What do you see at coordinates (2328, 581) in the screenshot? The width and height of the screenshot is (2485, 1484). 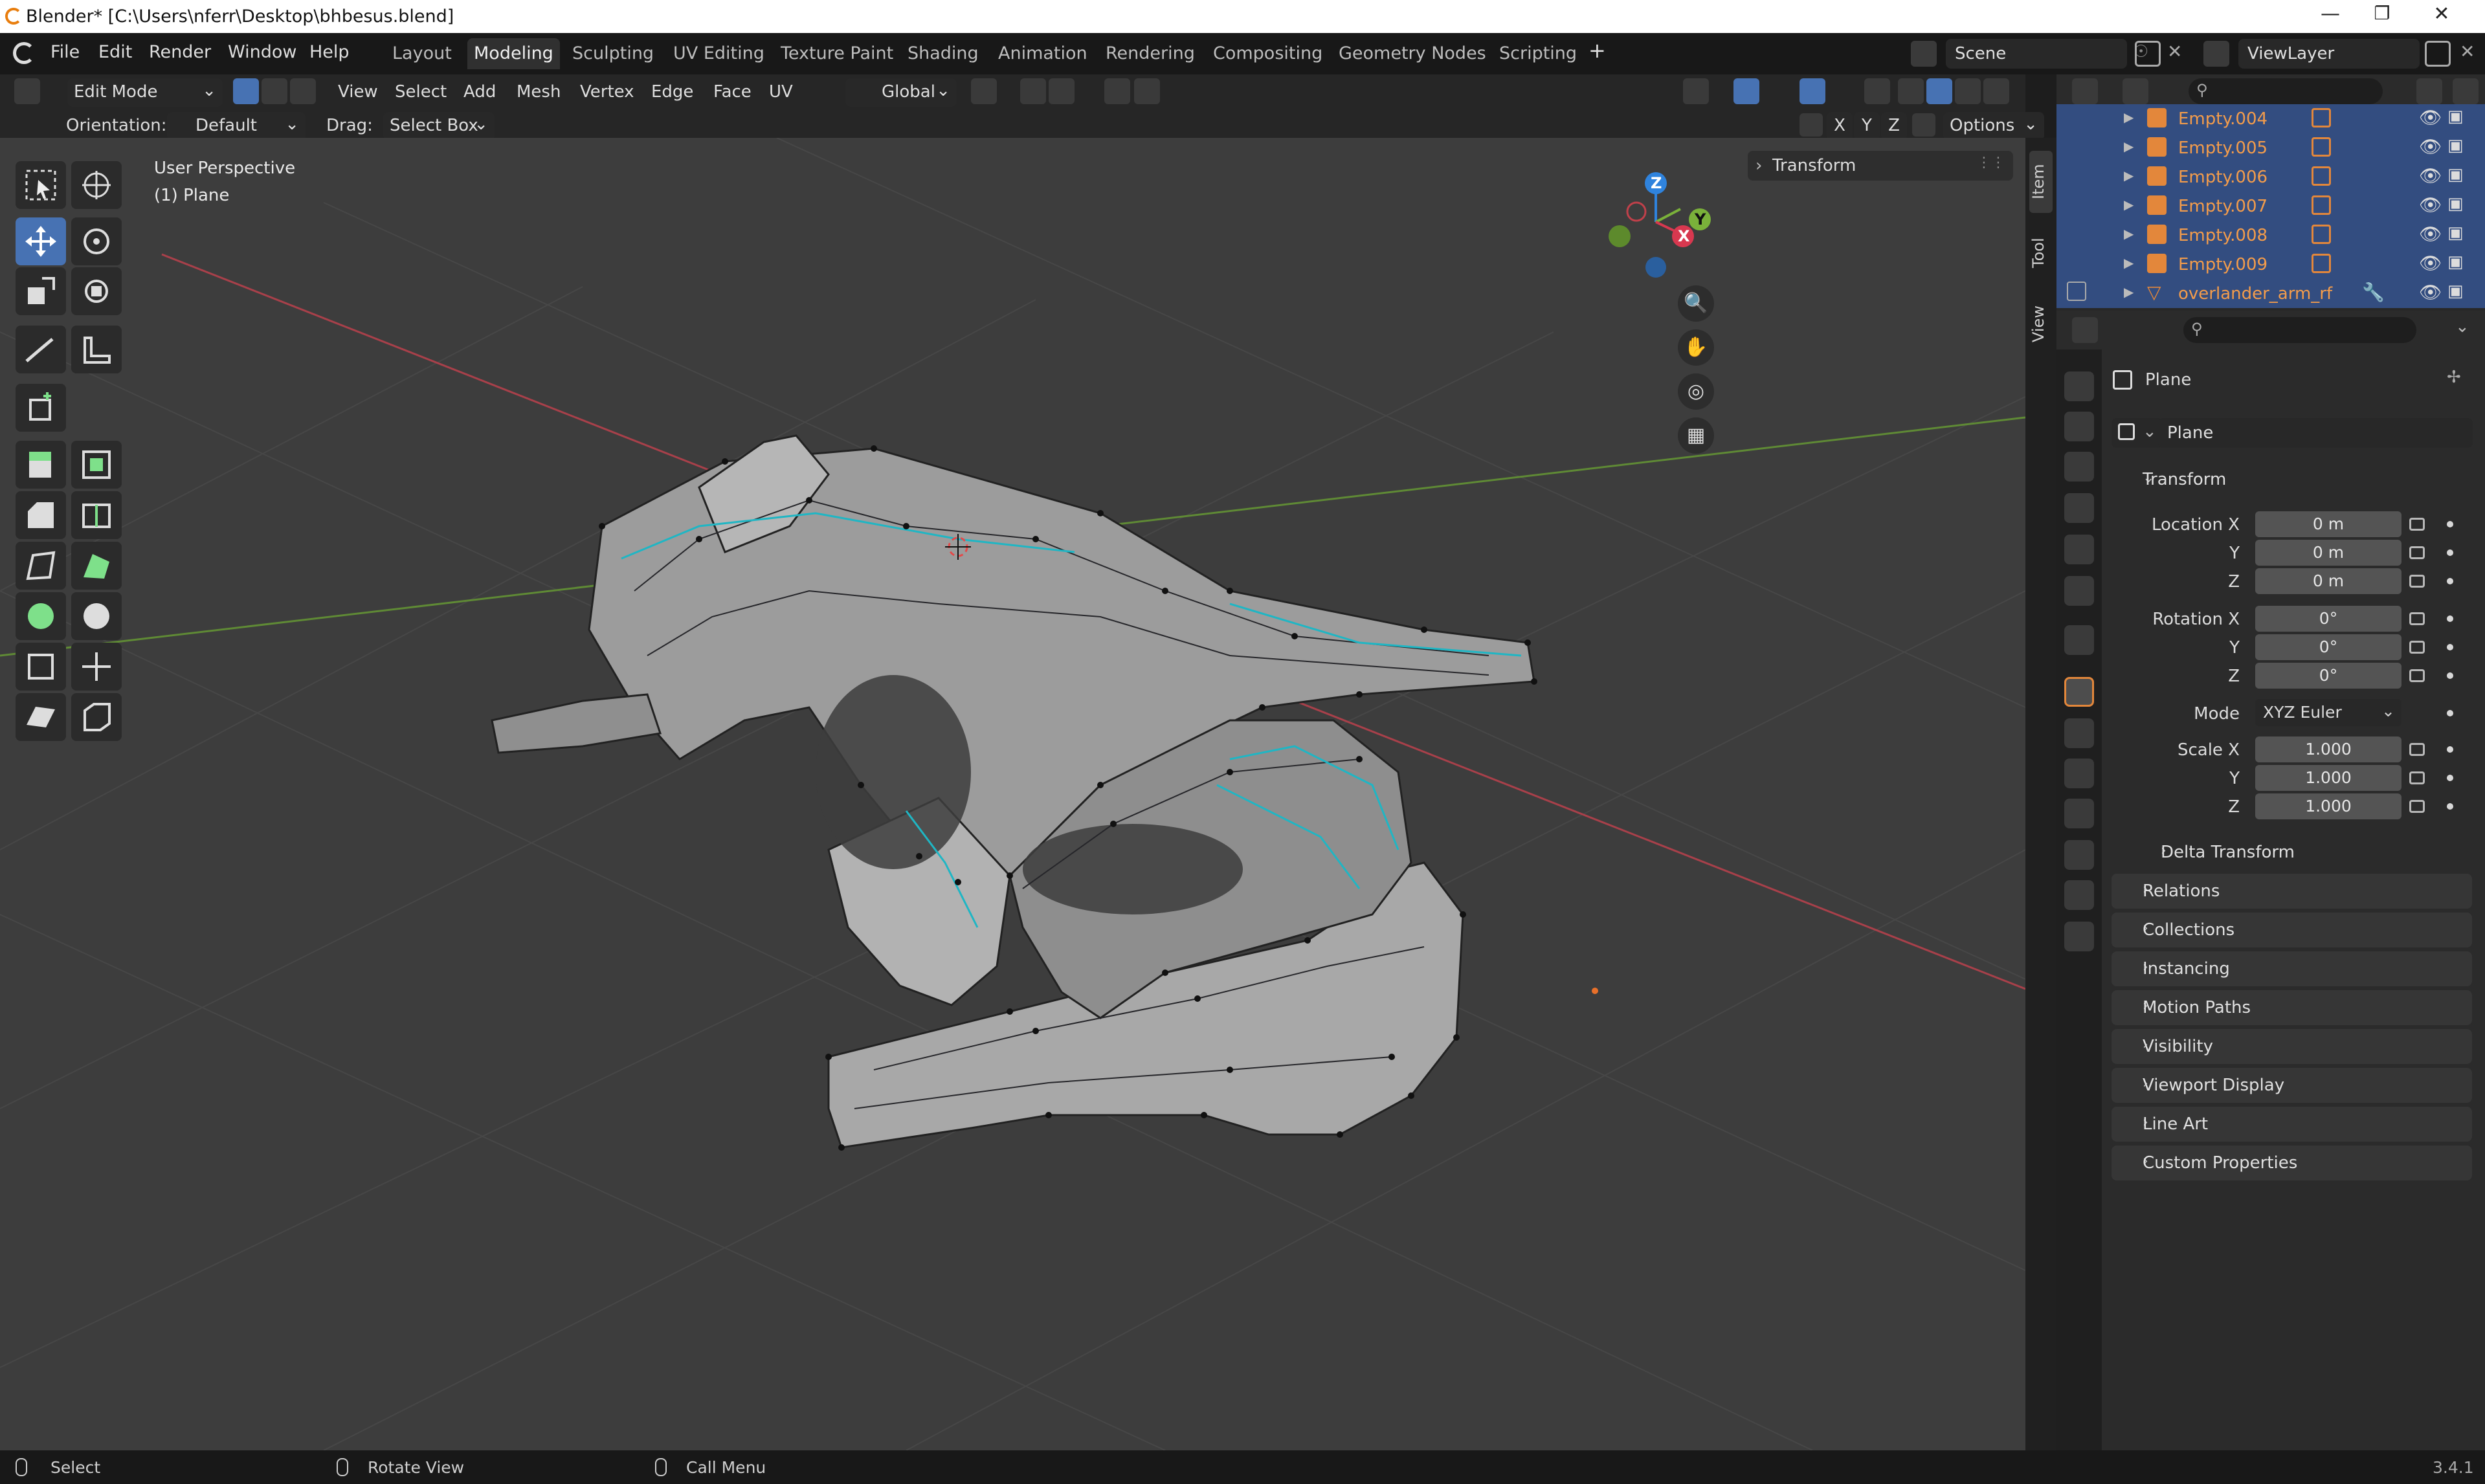 I see `location-z-field: 0 m` at bounding box center [2328, 581].